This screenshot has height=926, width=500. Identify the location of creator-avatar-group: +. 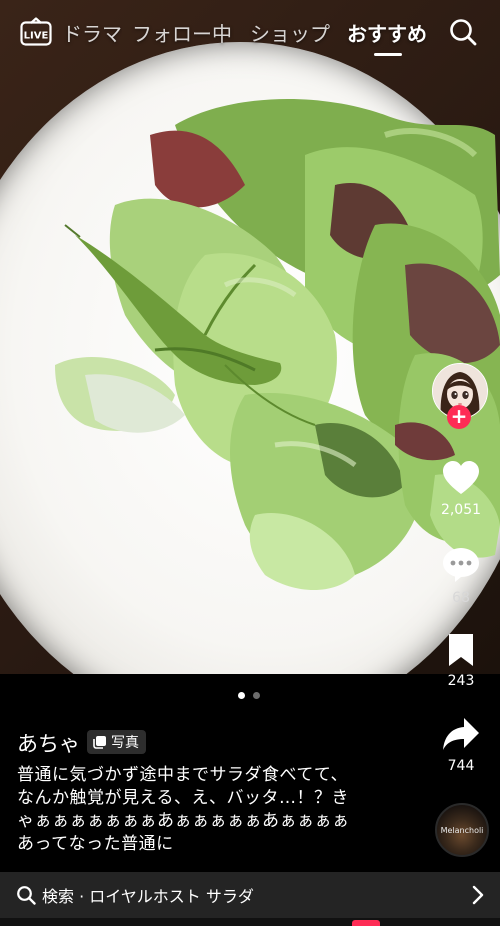
(460, 396).